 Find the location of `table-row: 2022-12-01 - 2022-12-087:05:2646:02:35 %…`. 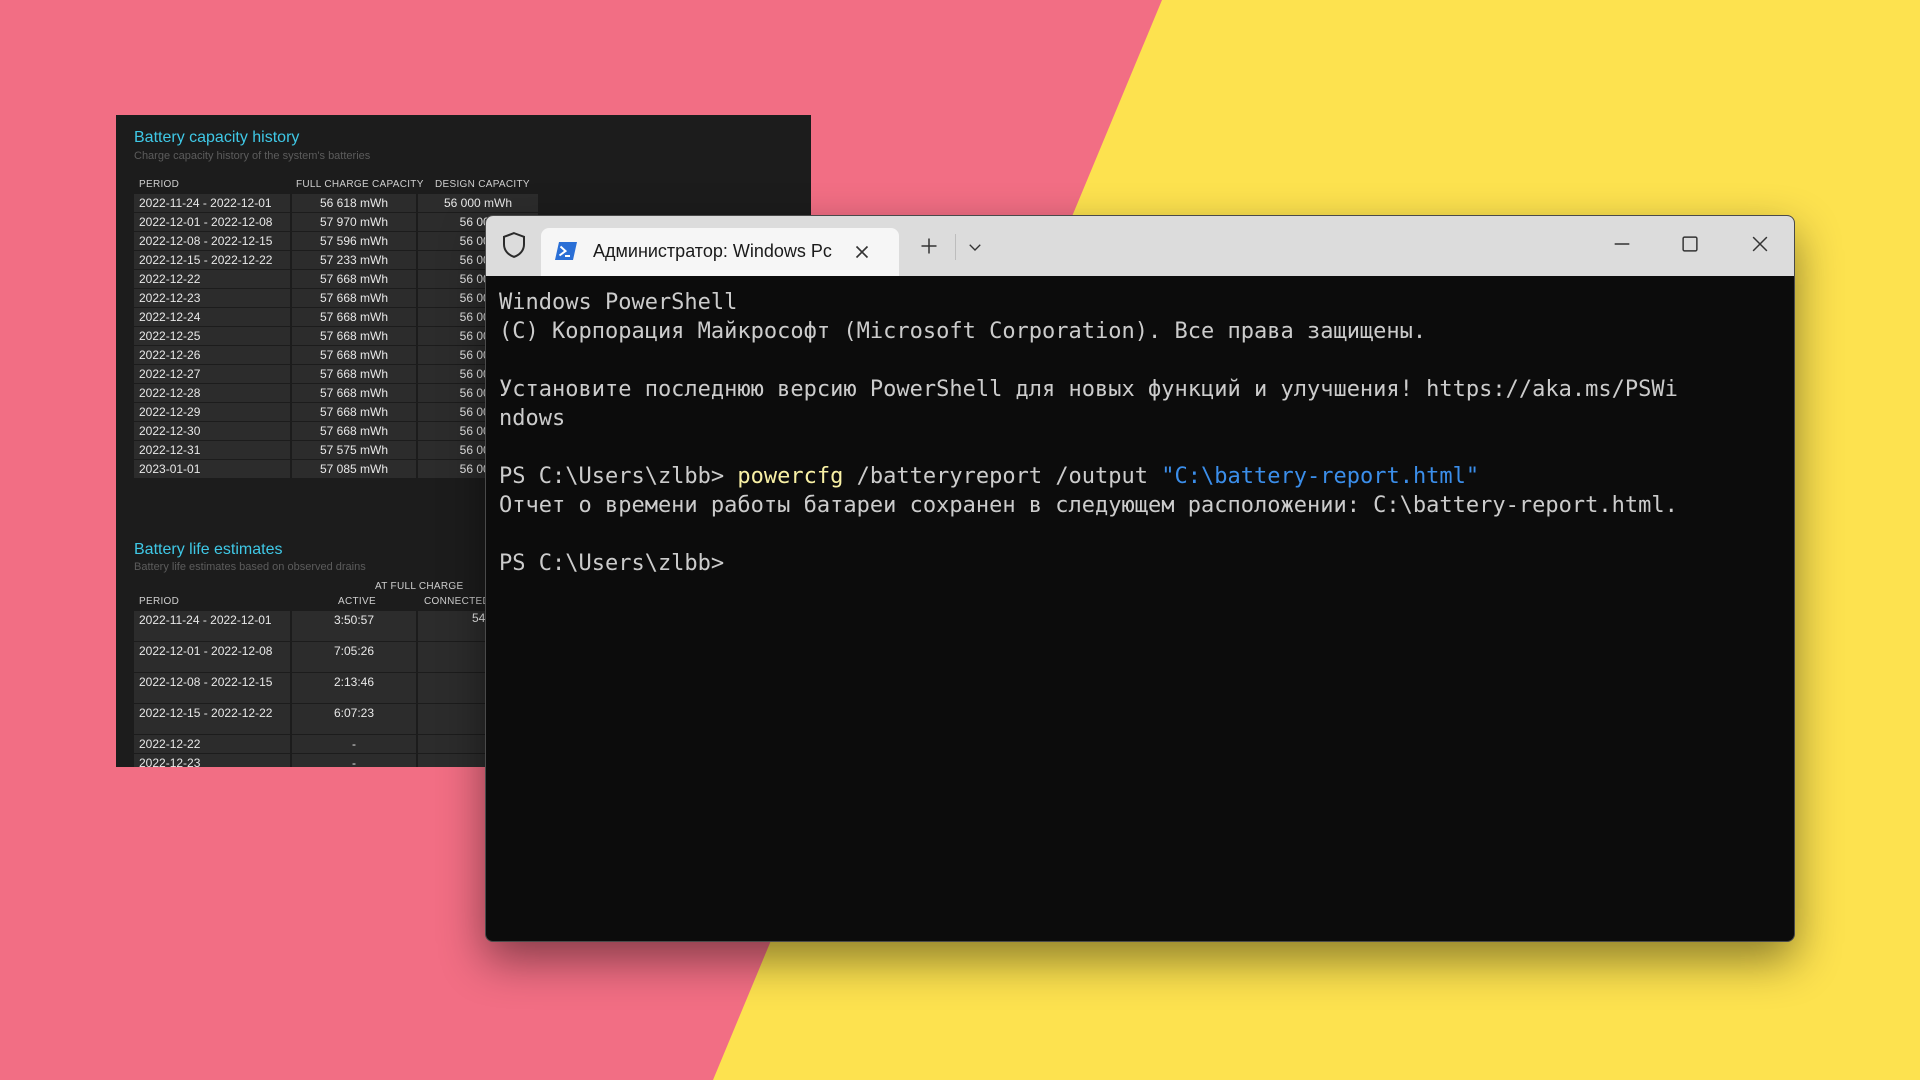

table-row: 2022-12-01 - 2022-12-087:05:2646:02:35 %… is located at coordinates (337, 657).